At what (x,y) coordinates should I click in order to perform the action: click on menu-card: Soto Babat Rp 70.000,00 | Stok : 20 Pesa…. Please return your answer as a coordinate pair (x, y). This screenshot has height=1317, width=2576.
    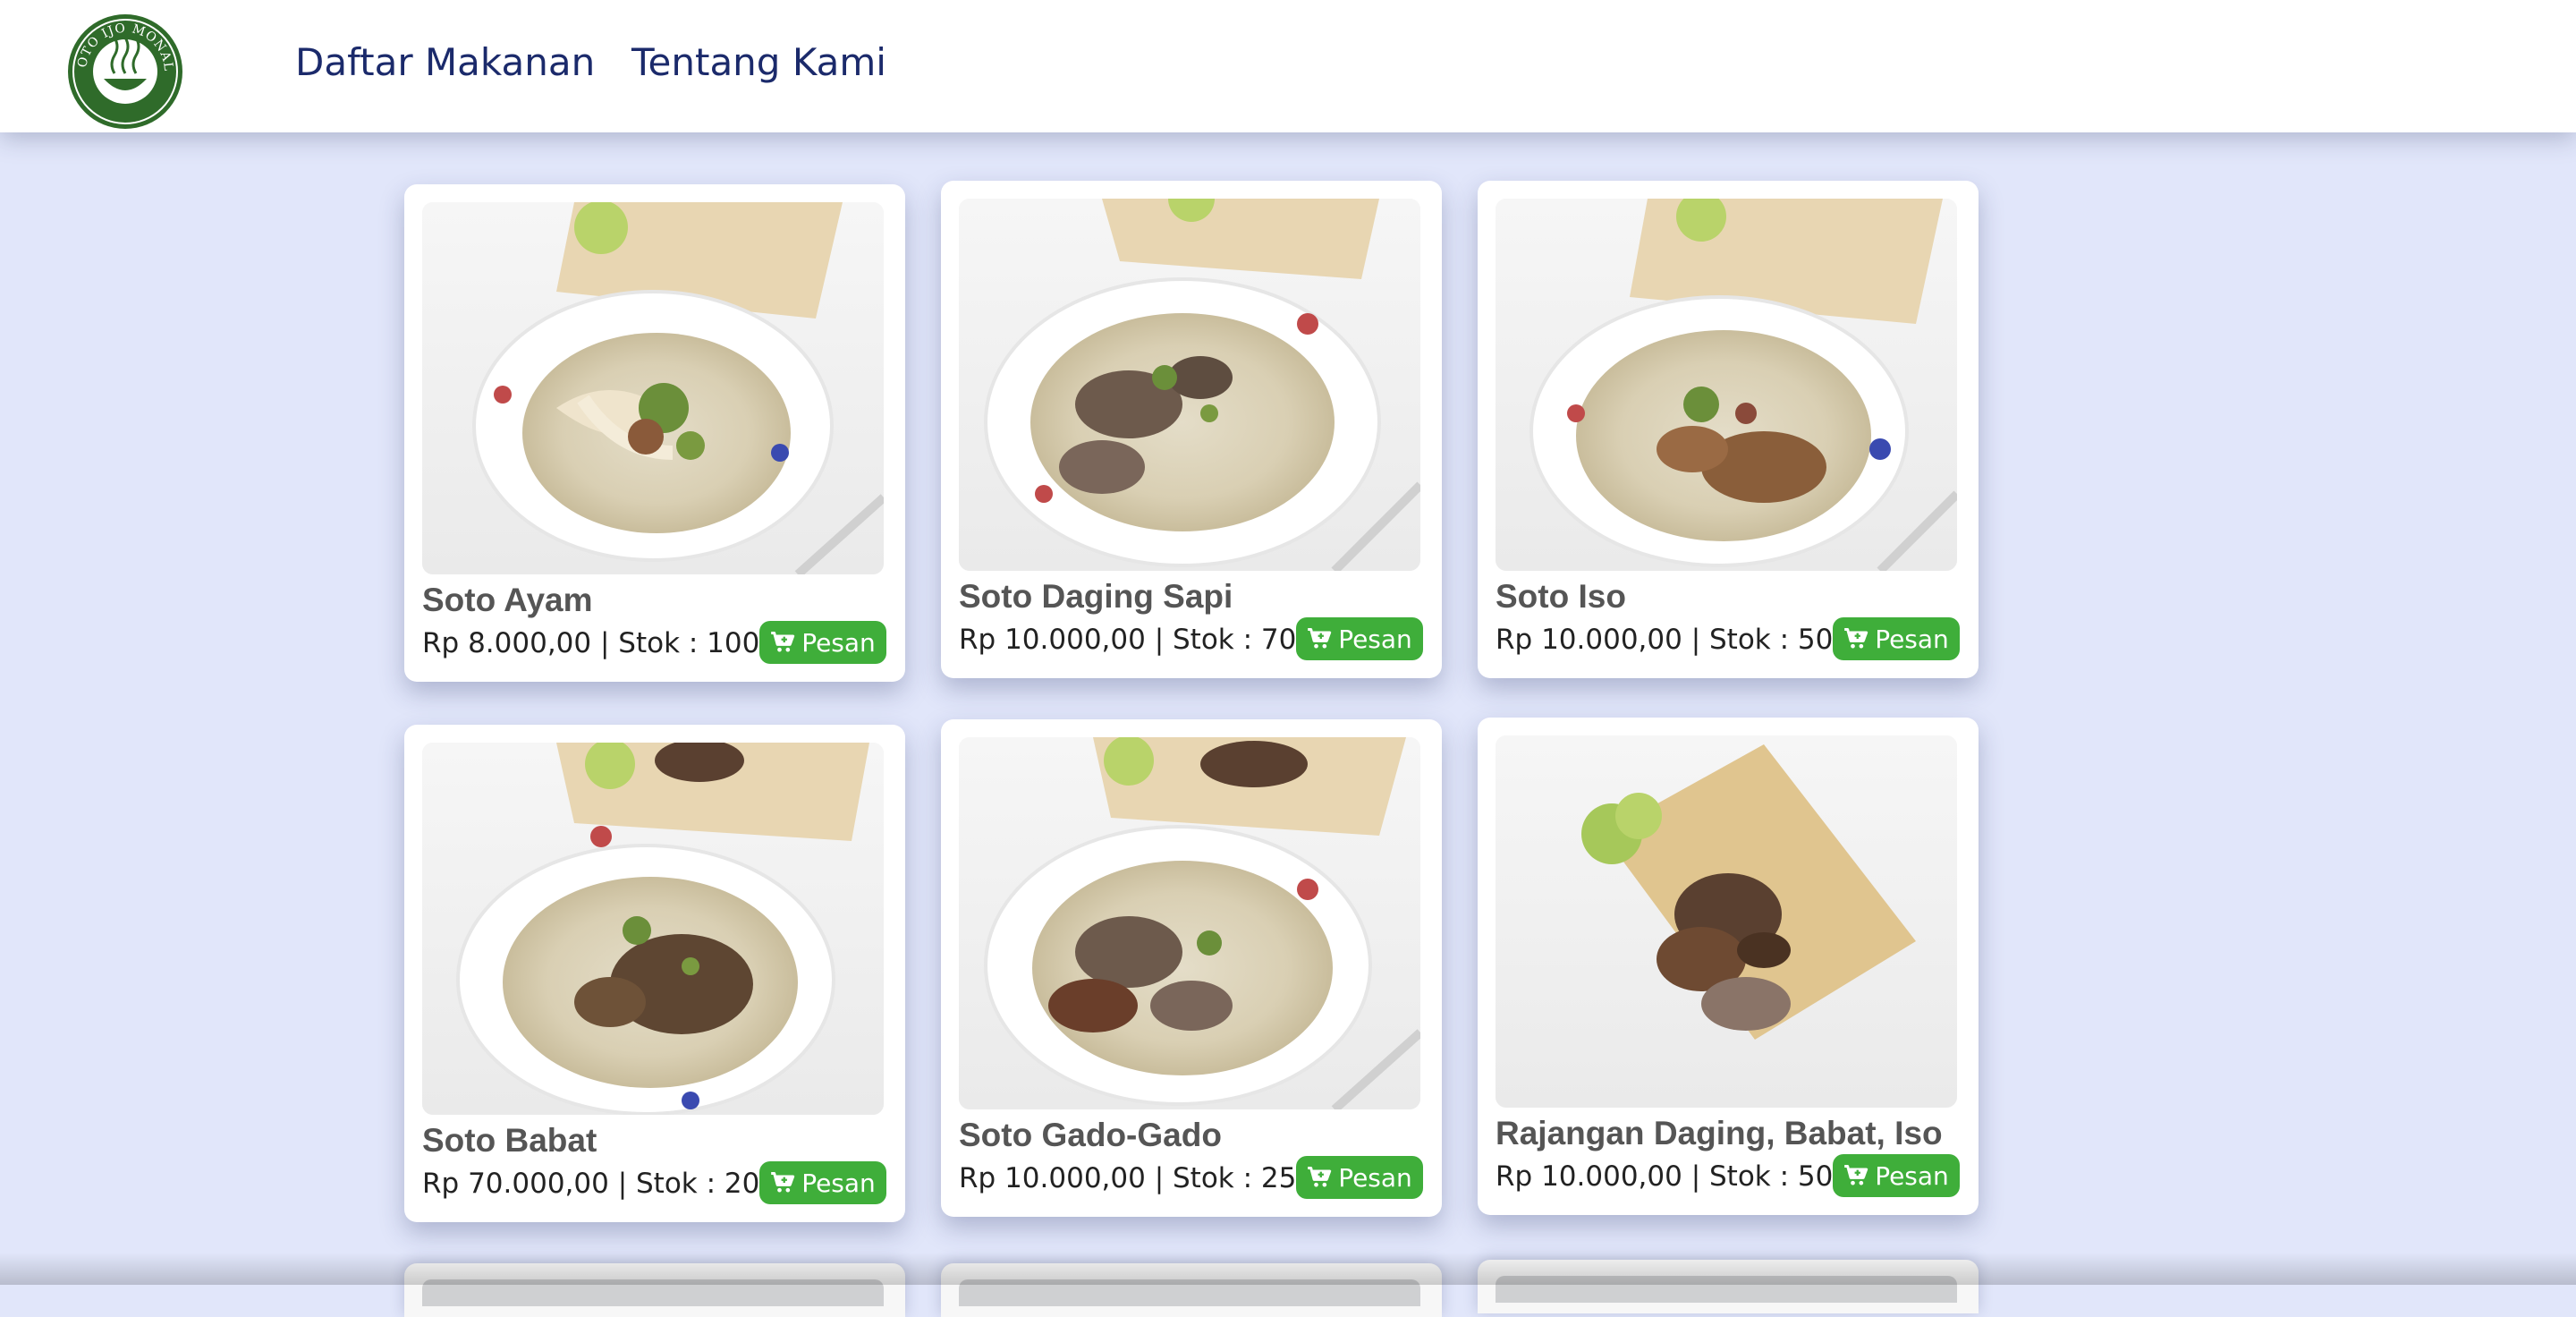
    Looking at the image, I should click on (654, 973).